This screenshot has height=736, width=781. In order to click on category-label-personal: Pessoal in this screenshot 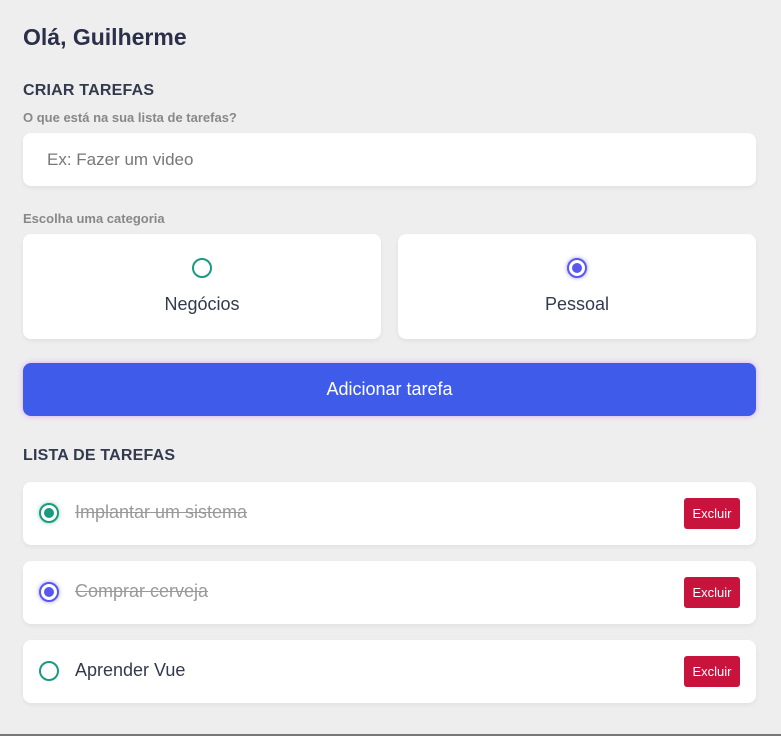, I will do `click(577, 304)`.